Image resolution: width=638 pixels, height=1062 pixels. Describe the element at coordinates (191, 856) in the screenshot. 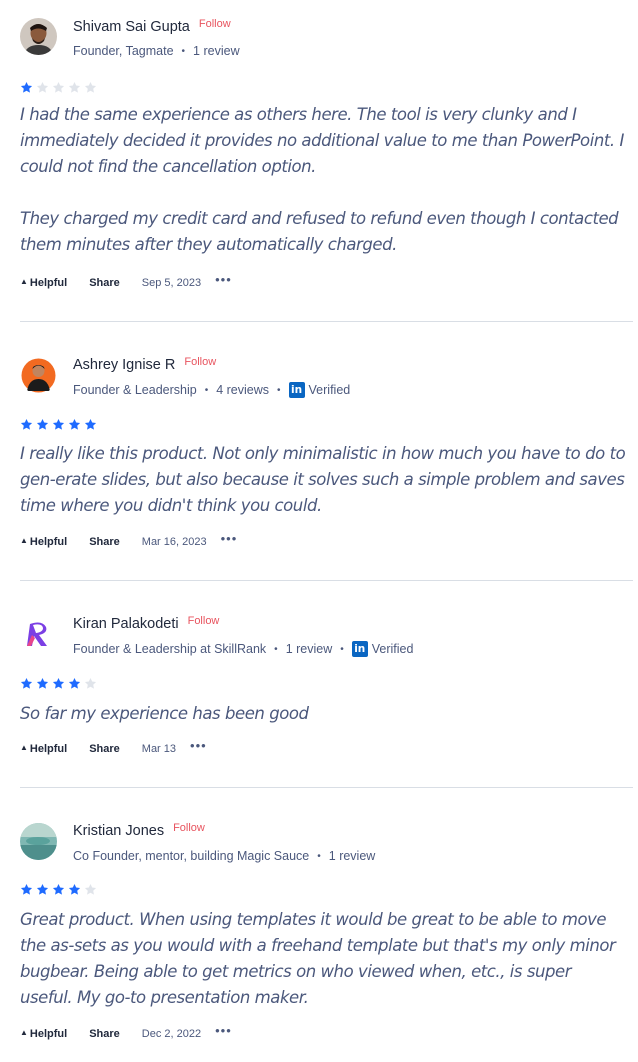

I see `reviewer-title: Co Founder, mentor, building Magic Sauce` at that location.